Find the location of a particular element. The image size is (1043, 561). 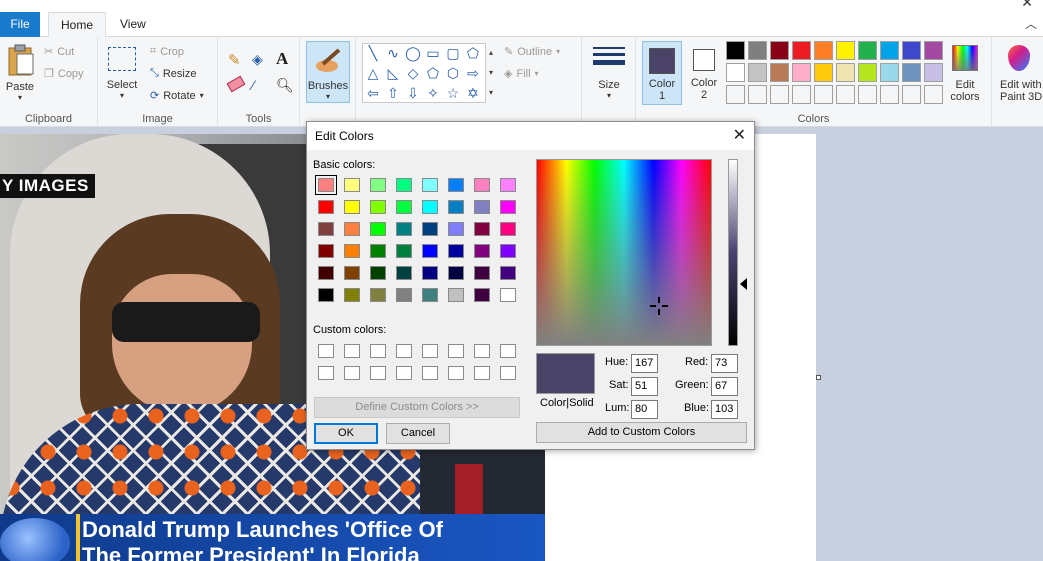

shape-line-icon: ╲ is located at coordinates (373, 53).